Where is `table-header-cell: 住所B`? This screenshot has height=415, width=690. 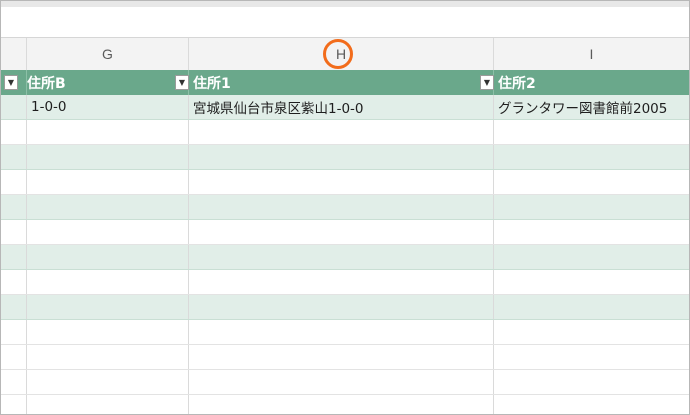
table-header-cell: 住所B is located at coordinates (108, 82).